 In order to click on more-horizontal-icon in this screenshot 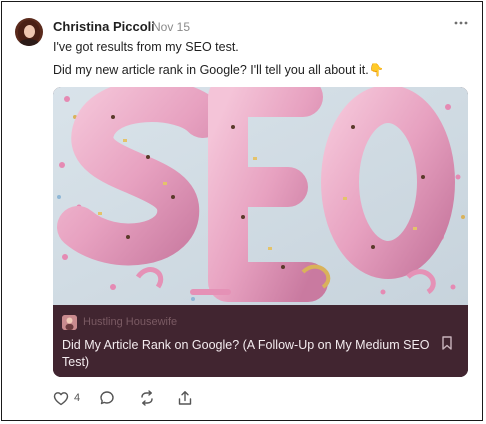, I will do `click(461, 23)`.